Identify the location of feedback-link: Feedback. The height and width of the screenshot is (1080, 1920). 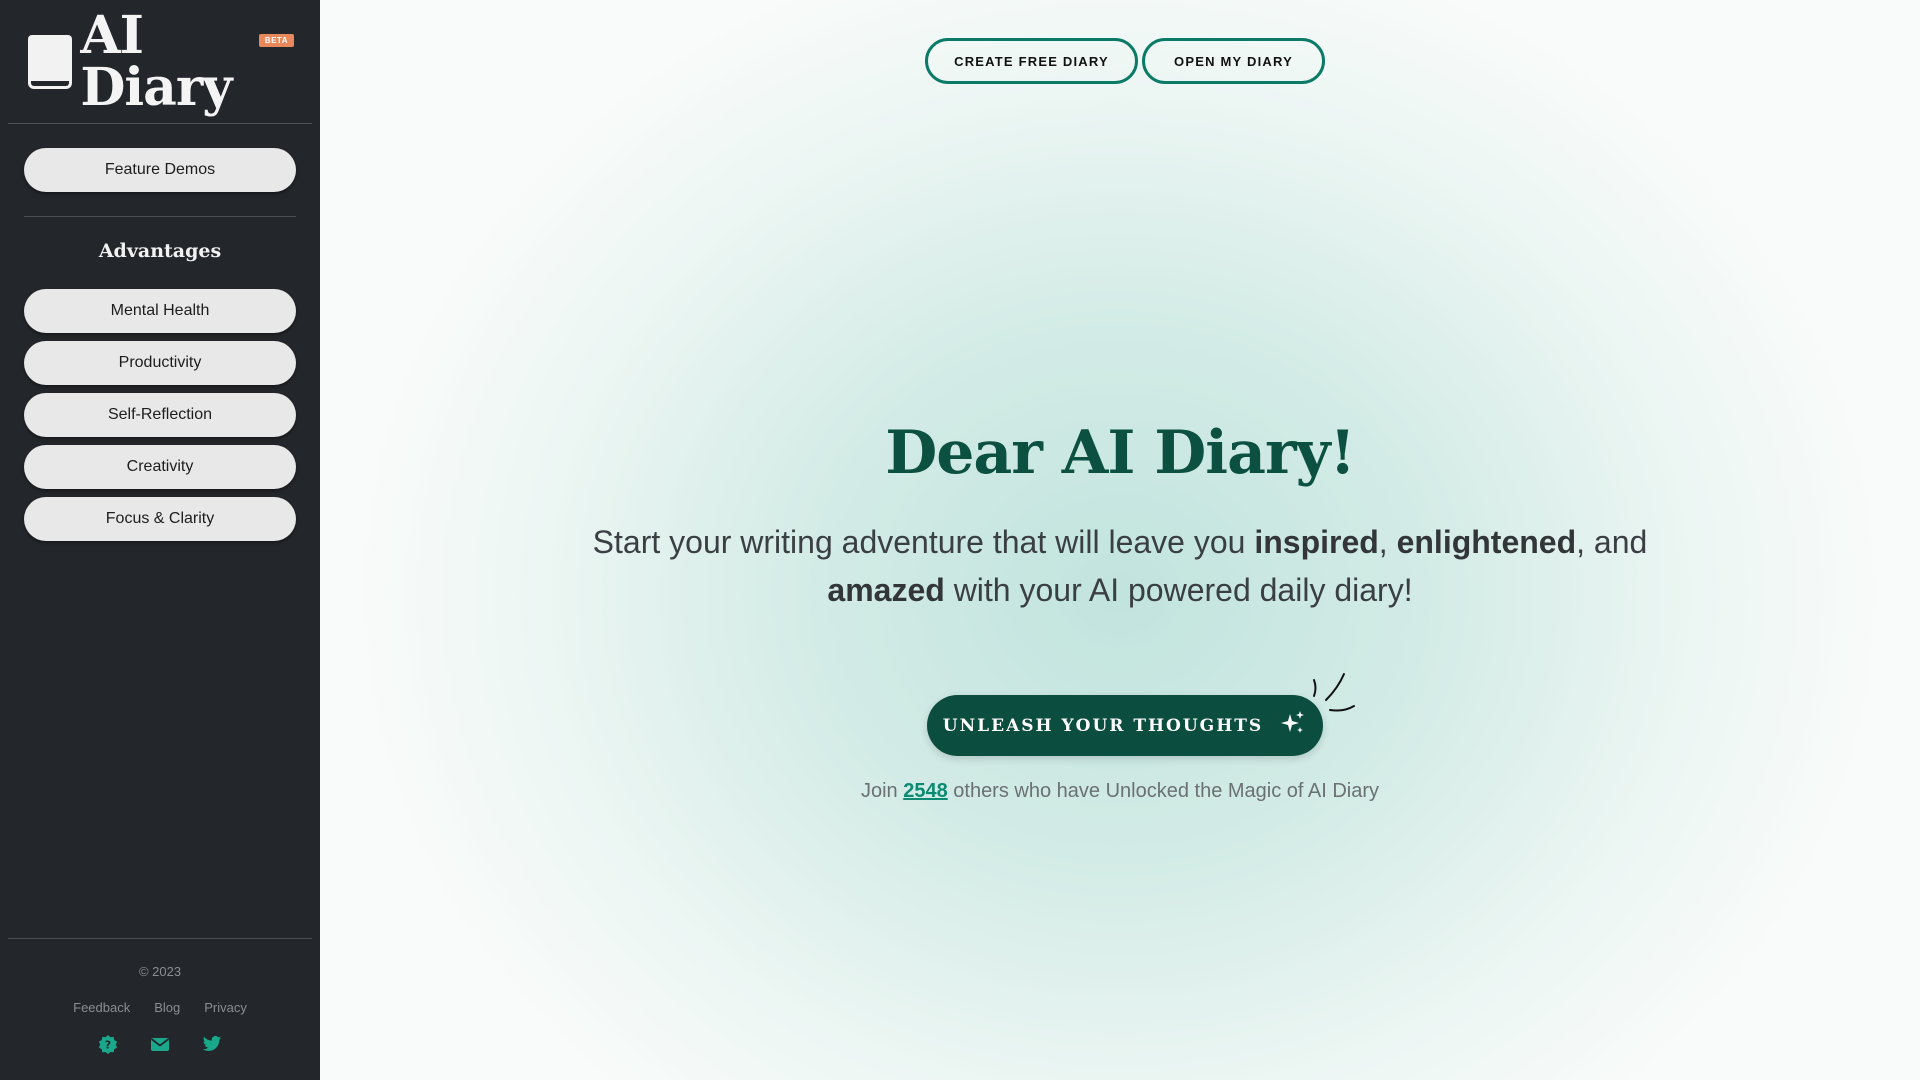
(101, 1007).